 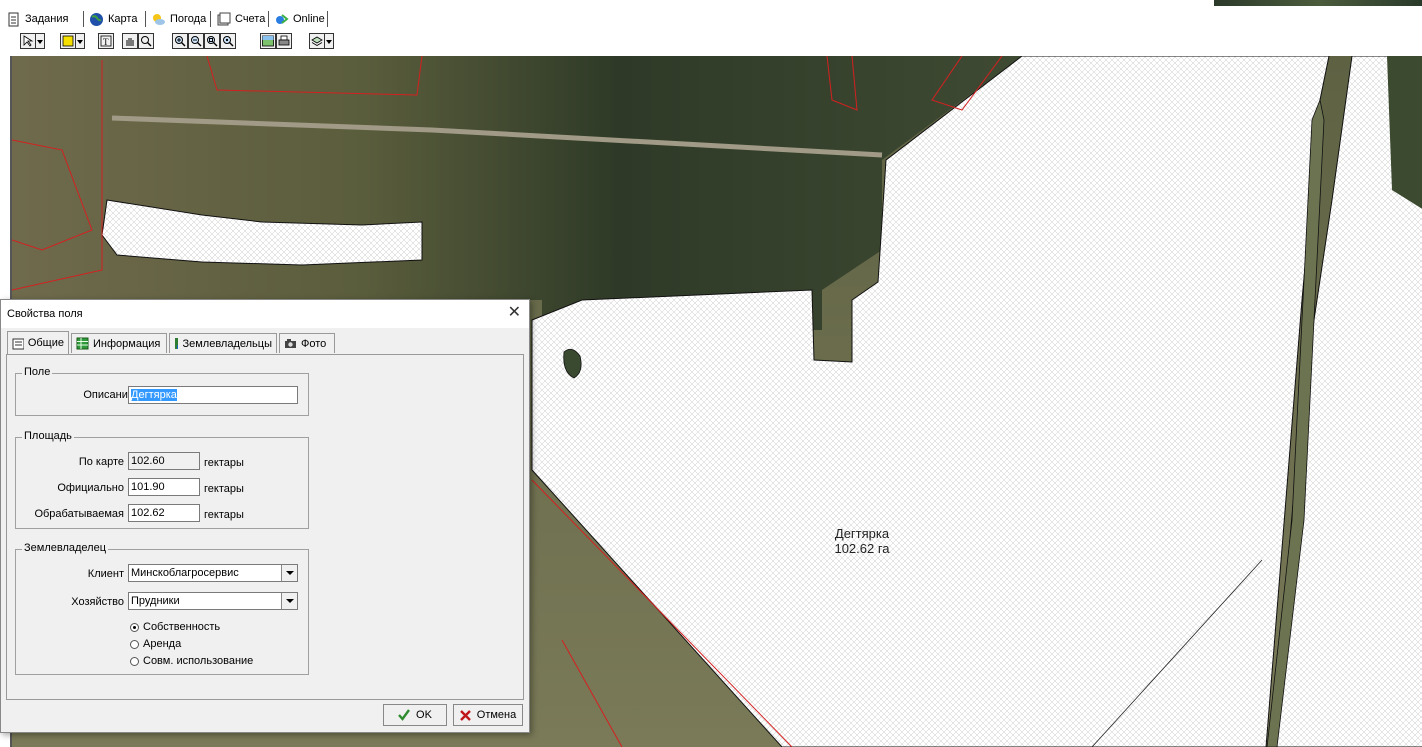 I want to click on image-button, so click(x=268, y=41).